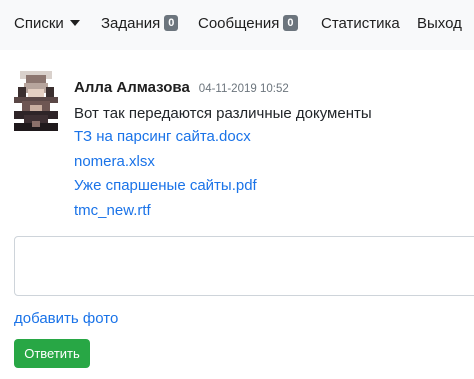 The width and height of the screenshot is (474, 379). I want to click on nav-messages-label: Сообщения, so click(239, 23).